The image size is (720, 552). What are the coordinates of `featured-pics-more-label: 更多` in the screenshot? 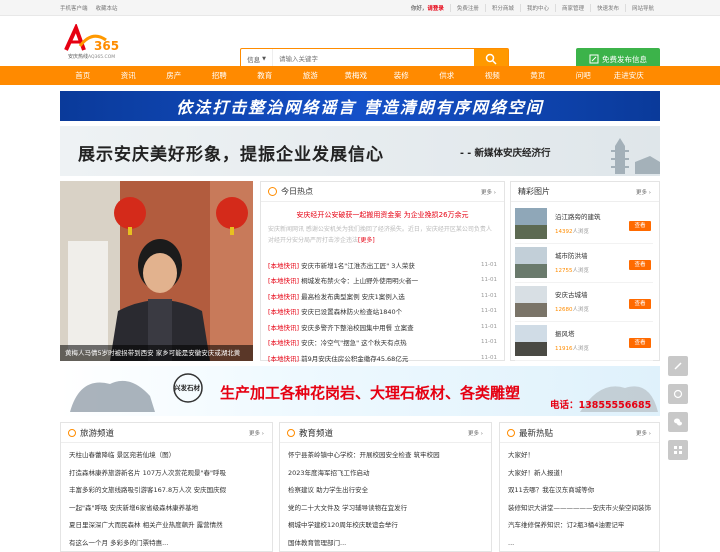 It's located at (641, 193).